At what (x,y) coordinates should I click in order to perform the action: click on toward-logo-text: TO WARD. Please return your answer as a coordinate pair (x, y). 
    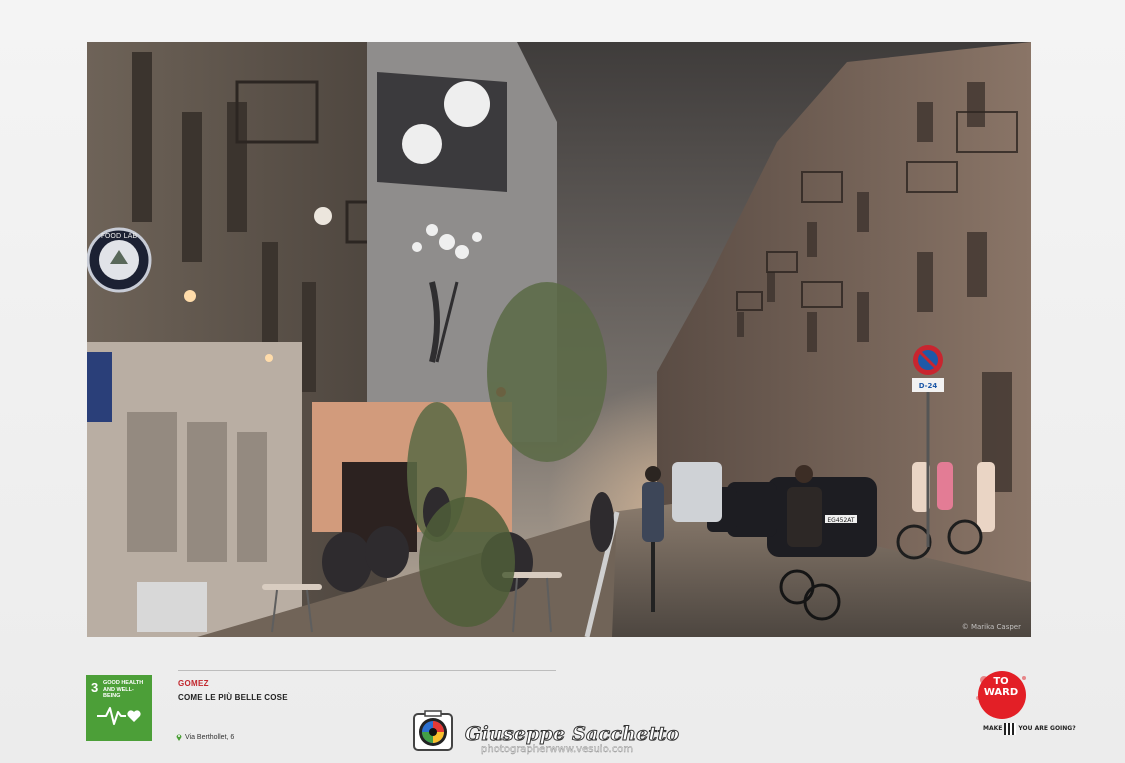
    Looking at the image, I should click on (1001, 687).